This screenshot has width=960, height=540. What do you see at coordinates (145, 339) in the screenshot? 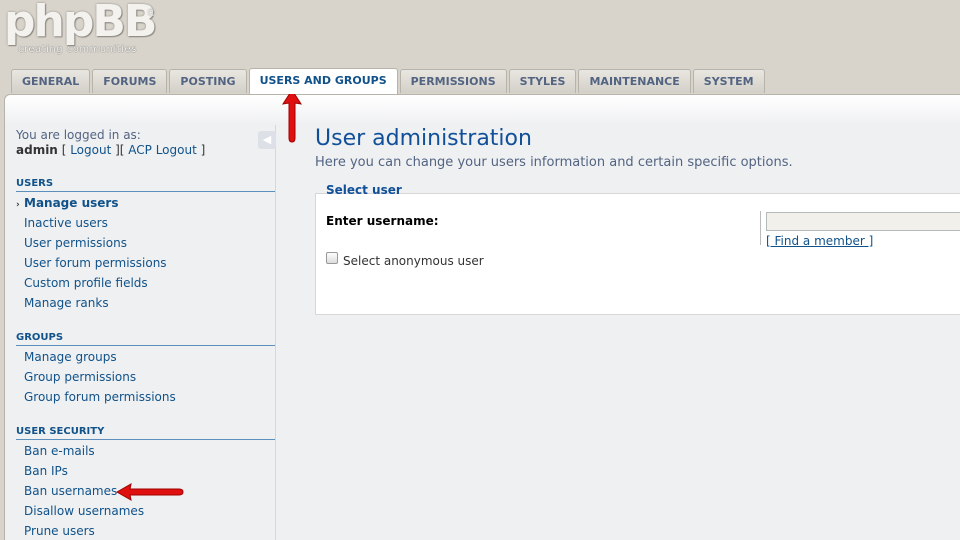
I see `menu-heading-groups: GROUPS` at bounding box center [145, 339].